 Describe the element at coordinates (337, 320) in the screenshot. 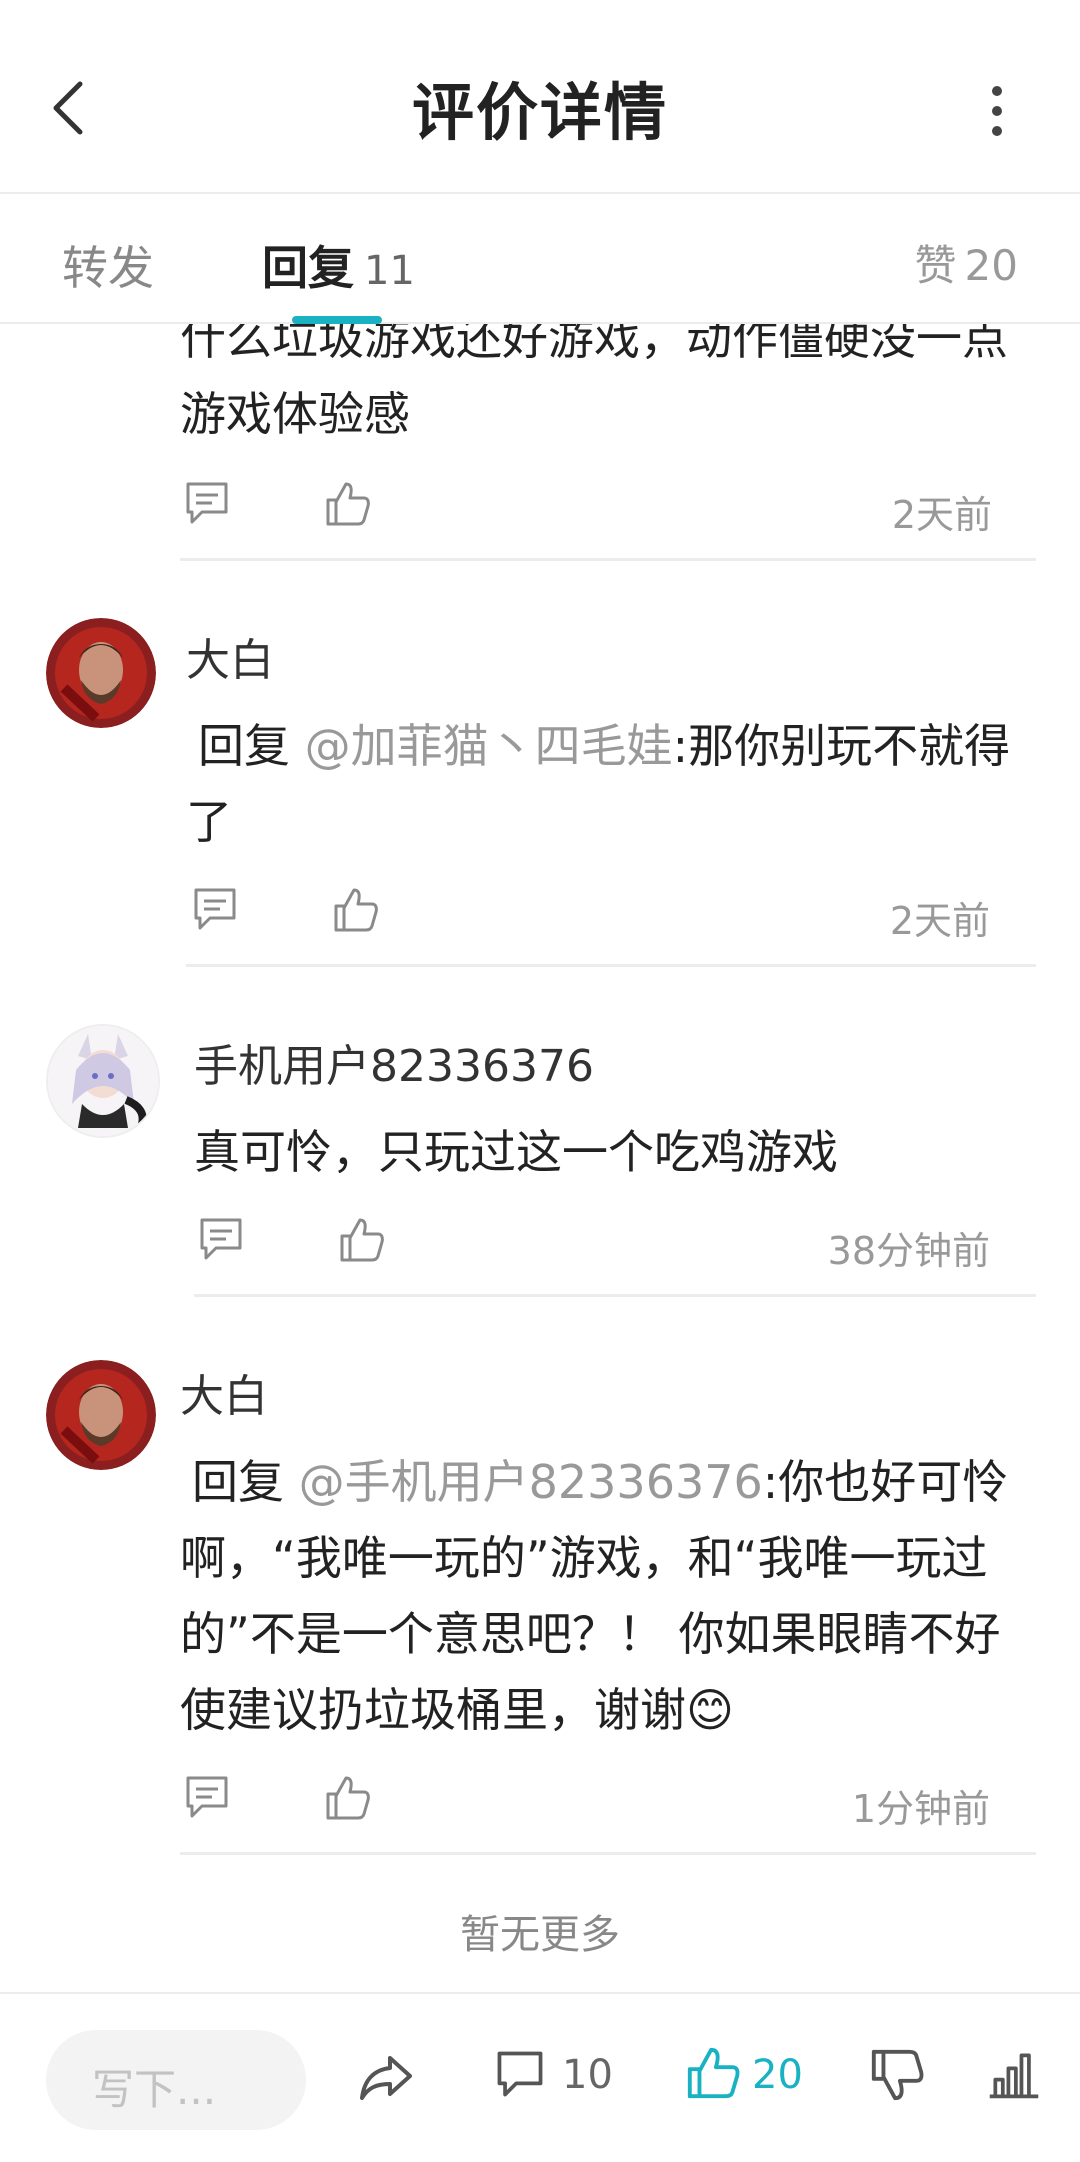

I see `active-tab-indicator` at that location.